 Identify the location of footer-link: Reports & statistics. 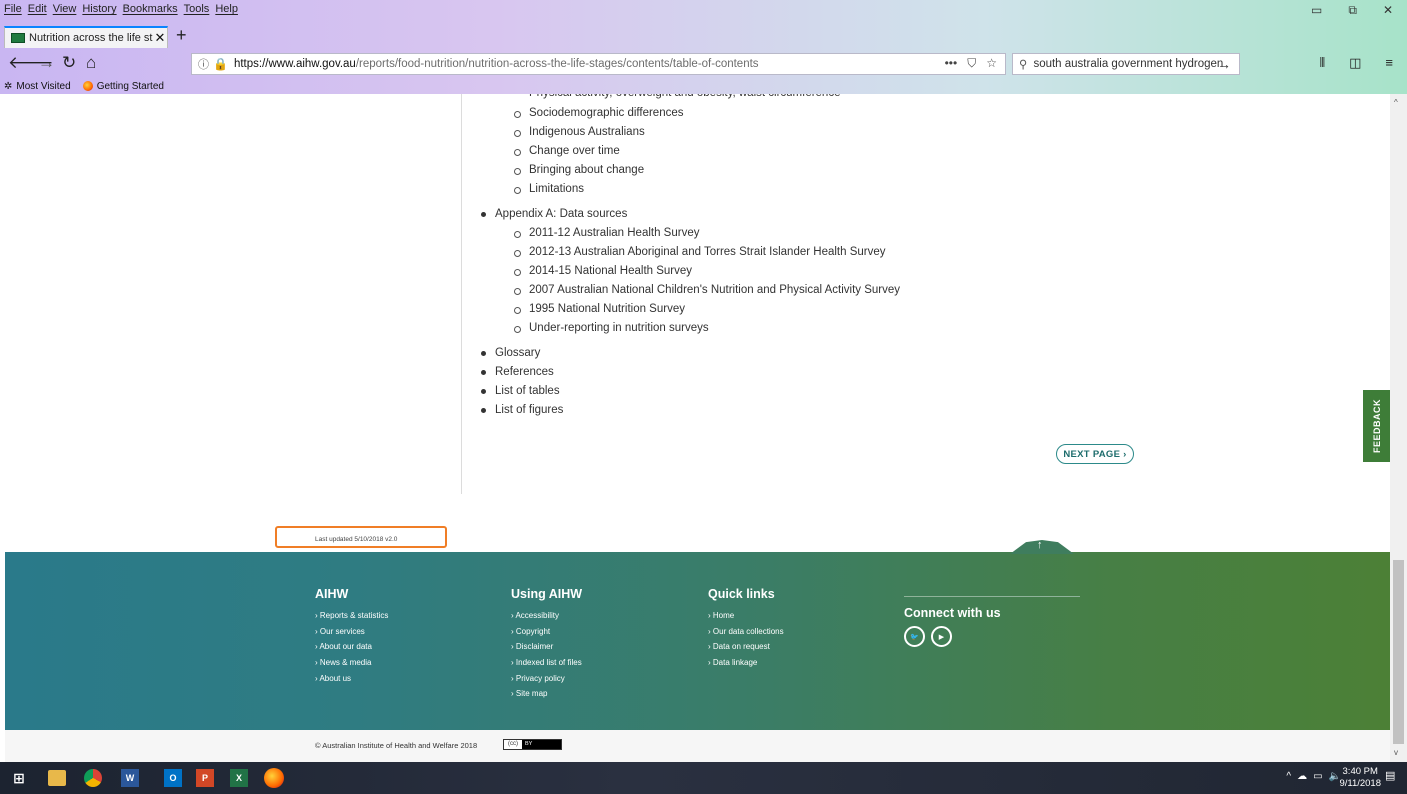
(351, 616).